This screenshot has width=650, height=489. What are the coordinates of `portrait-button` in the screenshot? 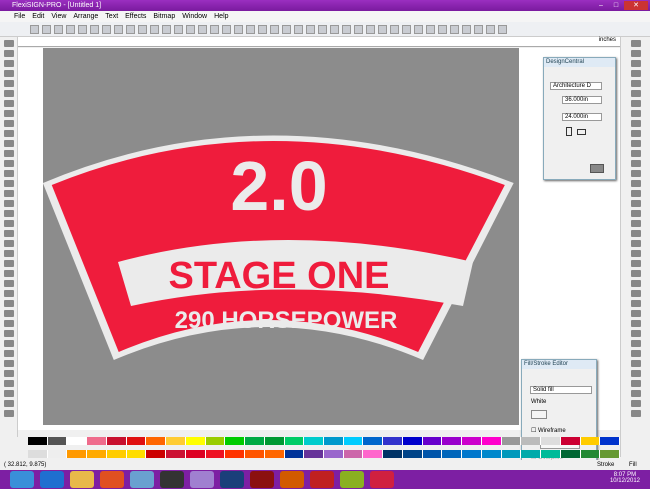 It's located at (569, 131).